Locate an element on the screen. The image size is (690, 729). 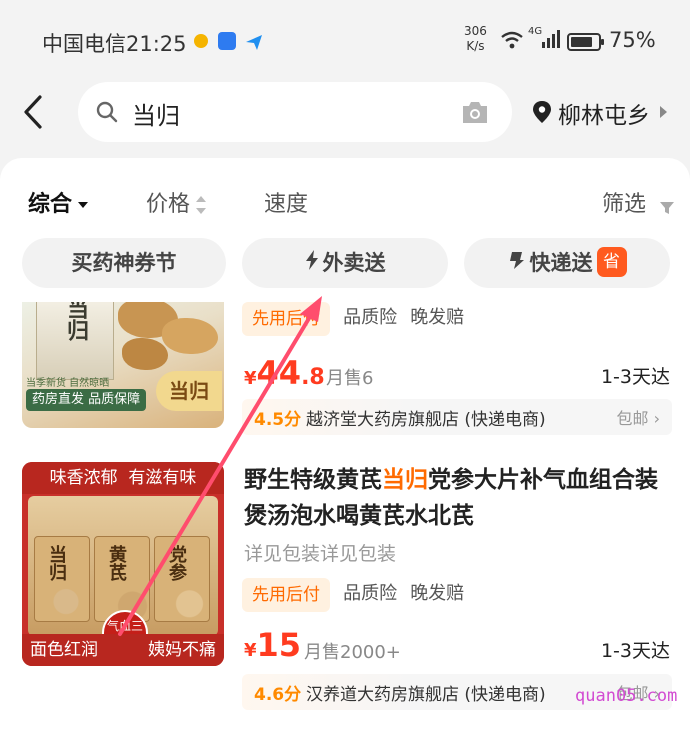
chip-promo: 买药神券节 is located at coordinates (124, 263).